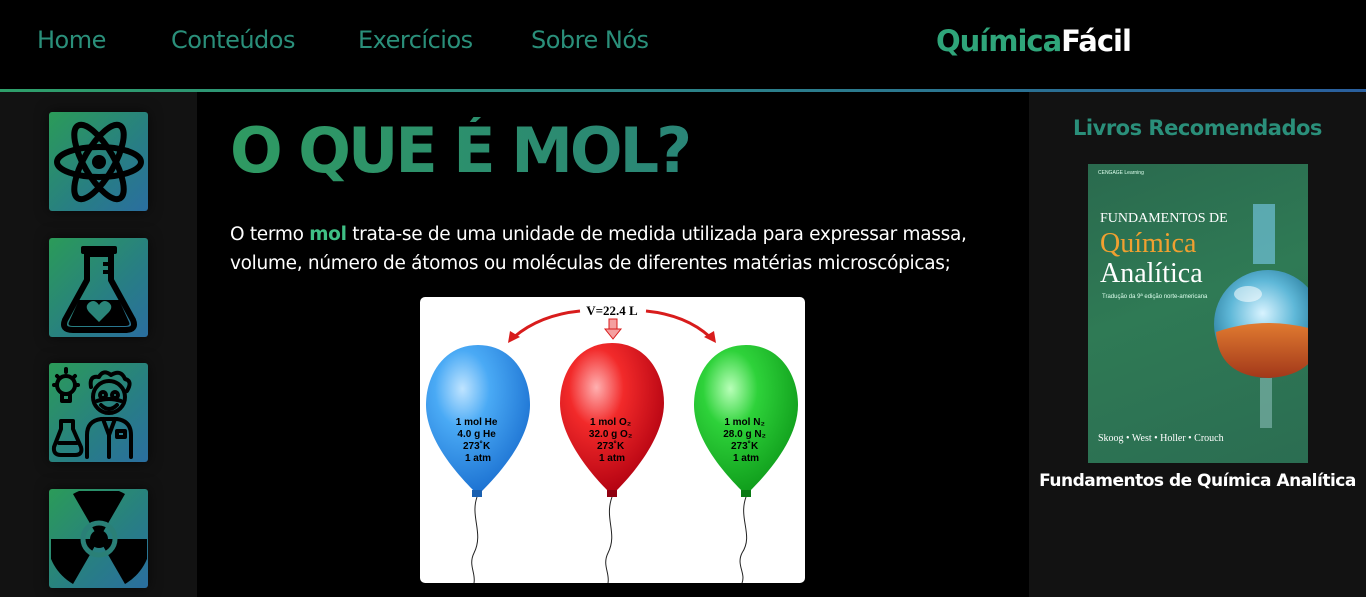 This screenshot has height=597, width=1366. I want to click on page-title: O QUE É MOL?, so click(461, 150).